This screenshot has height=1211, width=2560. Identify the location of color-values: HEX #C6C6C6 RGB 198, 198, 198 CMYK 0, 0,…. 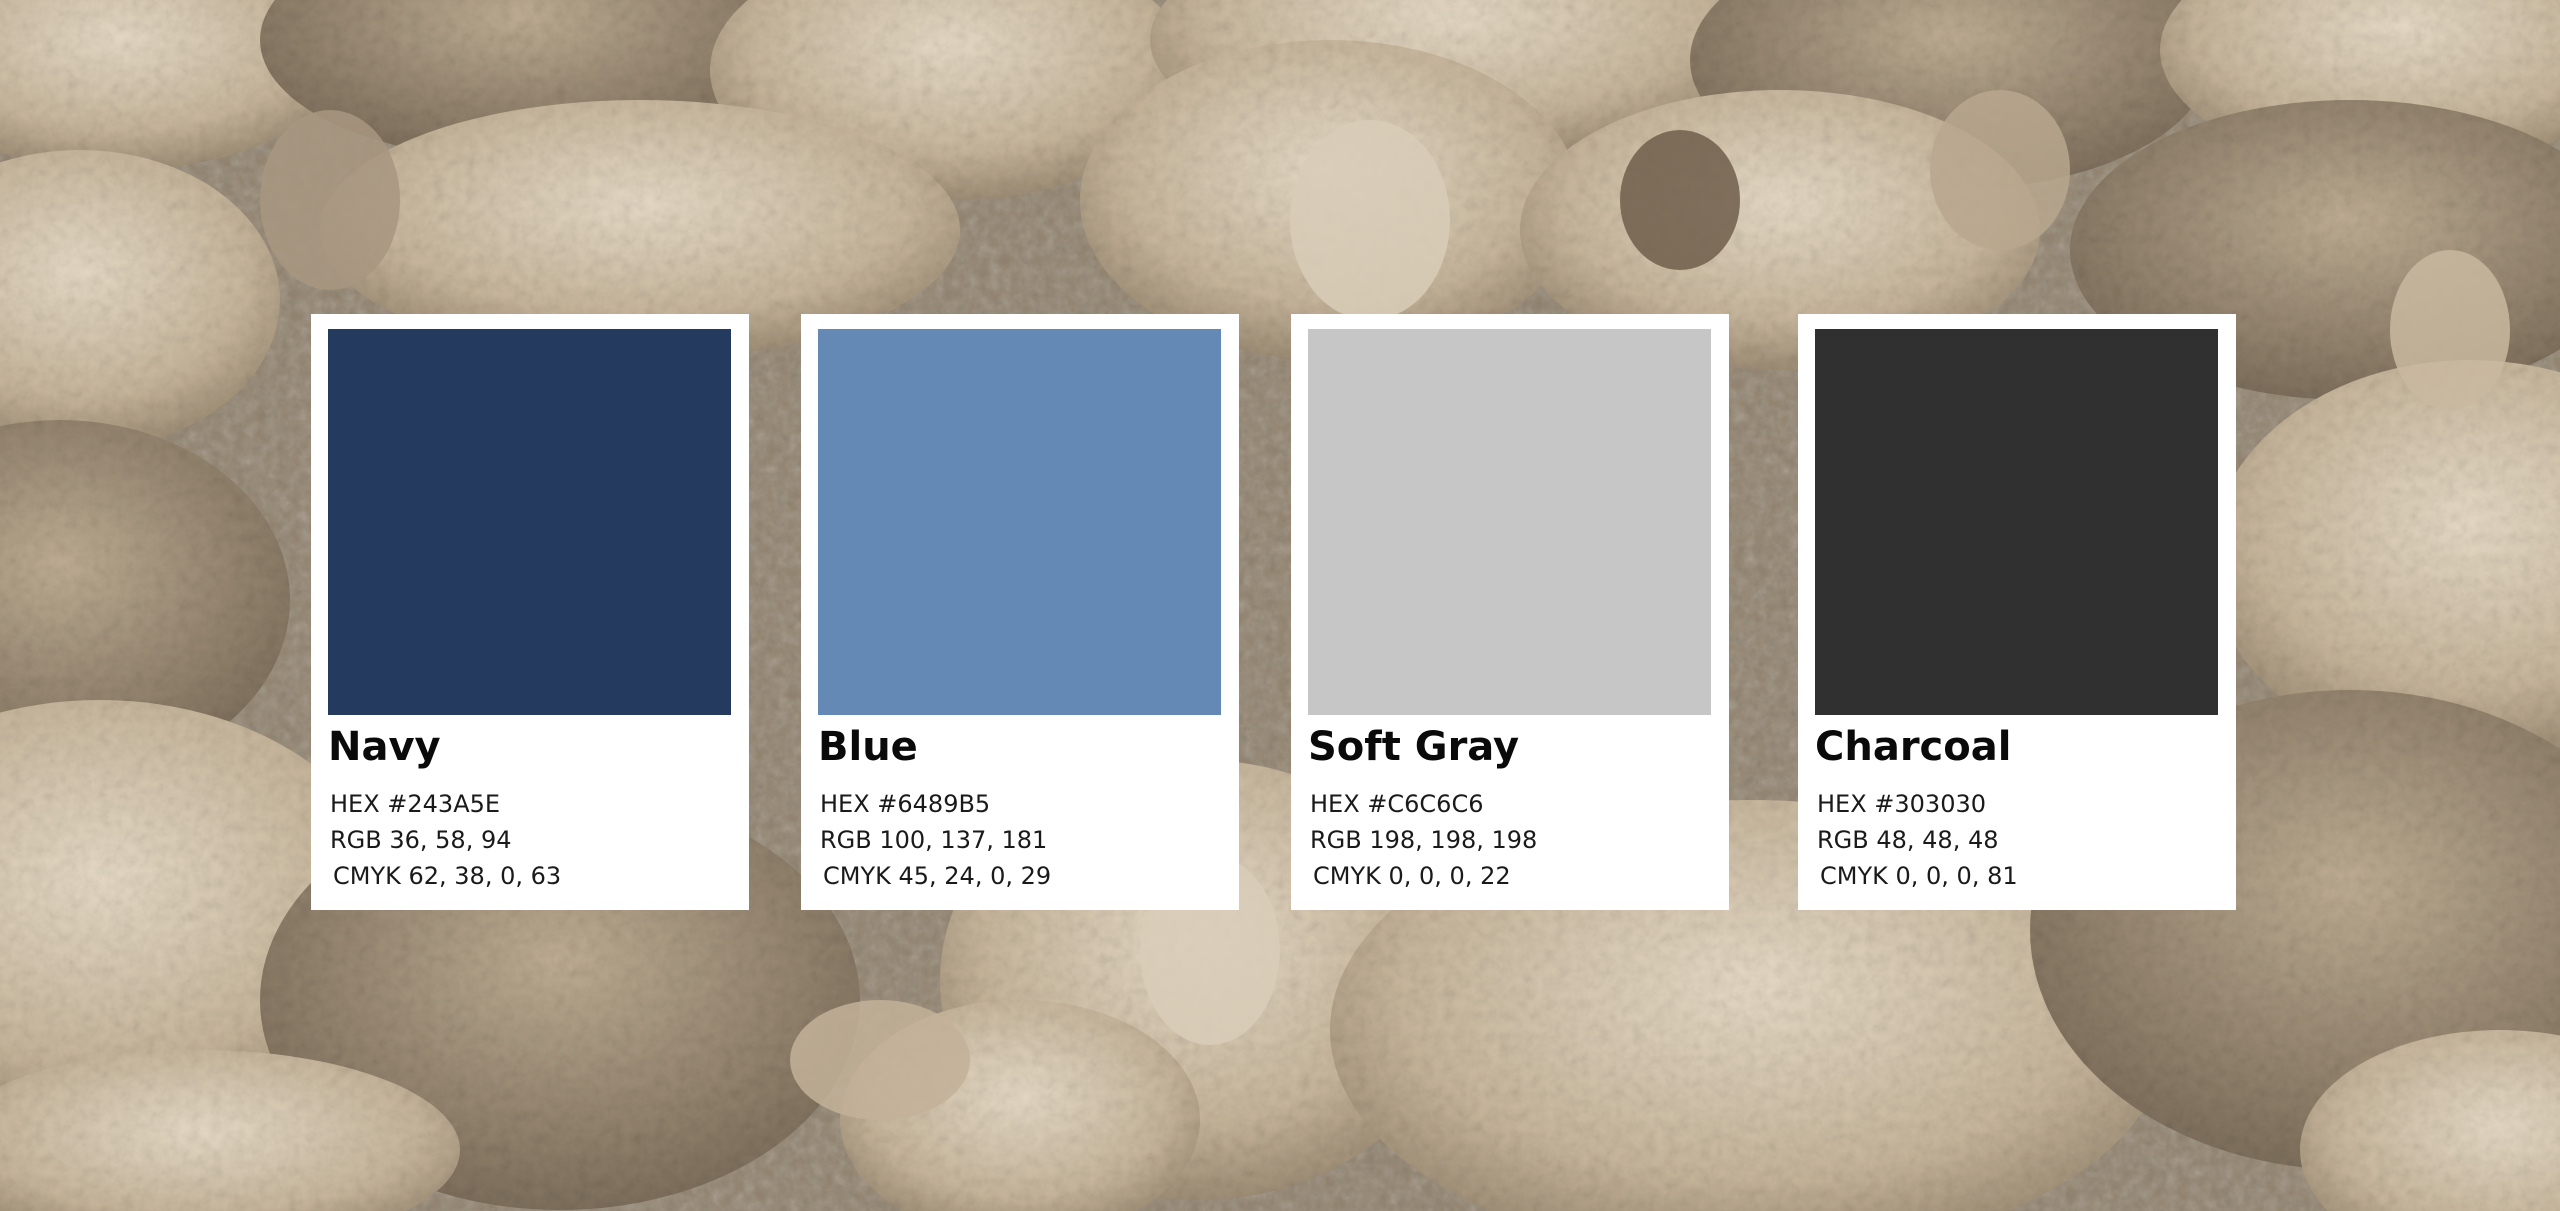
(1423, 840).